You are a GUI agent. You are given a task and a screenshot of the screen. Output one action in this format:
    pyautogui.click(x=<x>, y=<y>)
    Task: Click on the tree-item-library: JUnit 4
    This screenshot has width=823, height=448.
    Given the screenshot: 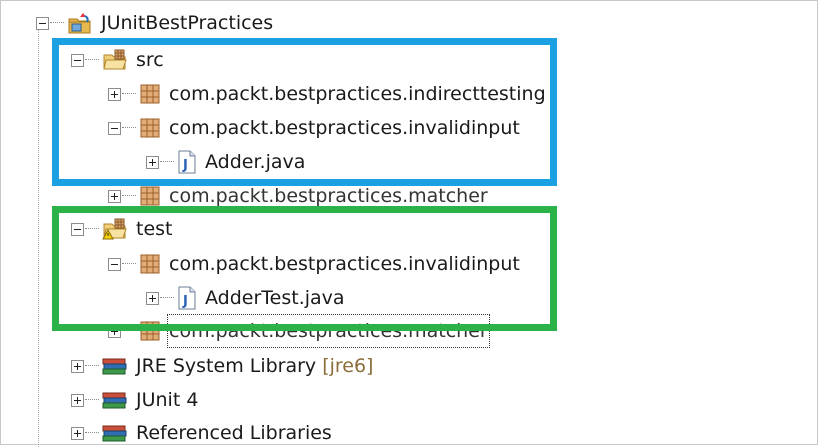 What is the action you would take?
    pyautogui.click(x=134, y=400)
    